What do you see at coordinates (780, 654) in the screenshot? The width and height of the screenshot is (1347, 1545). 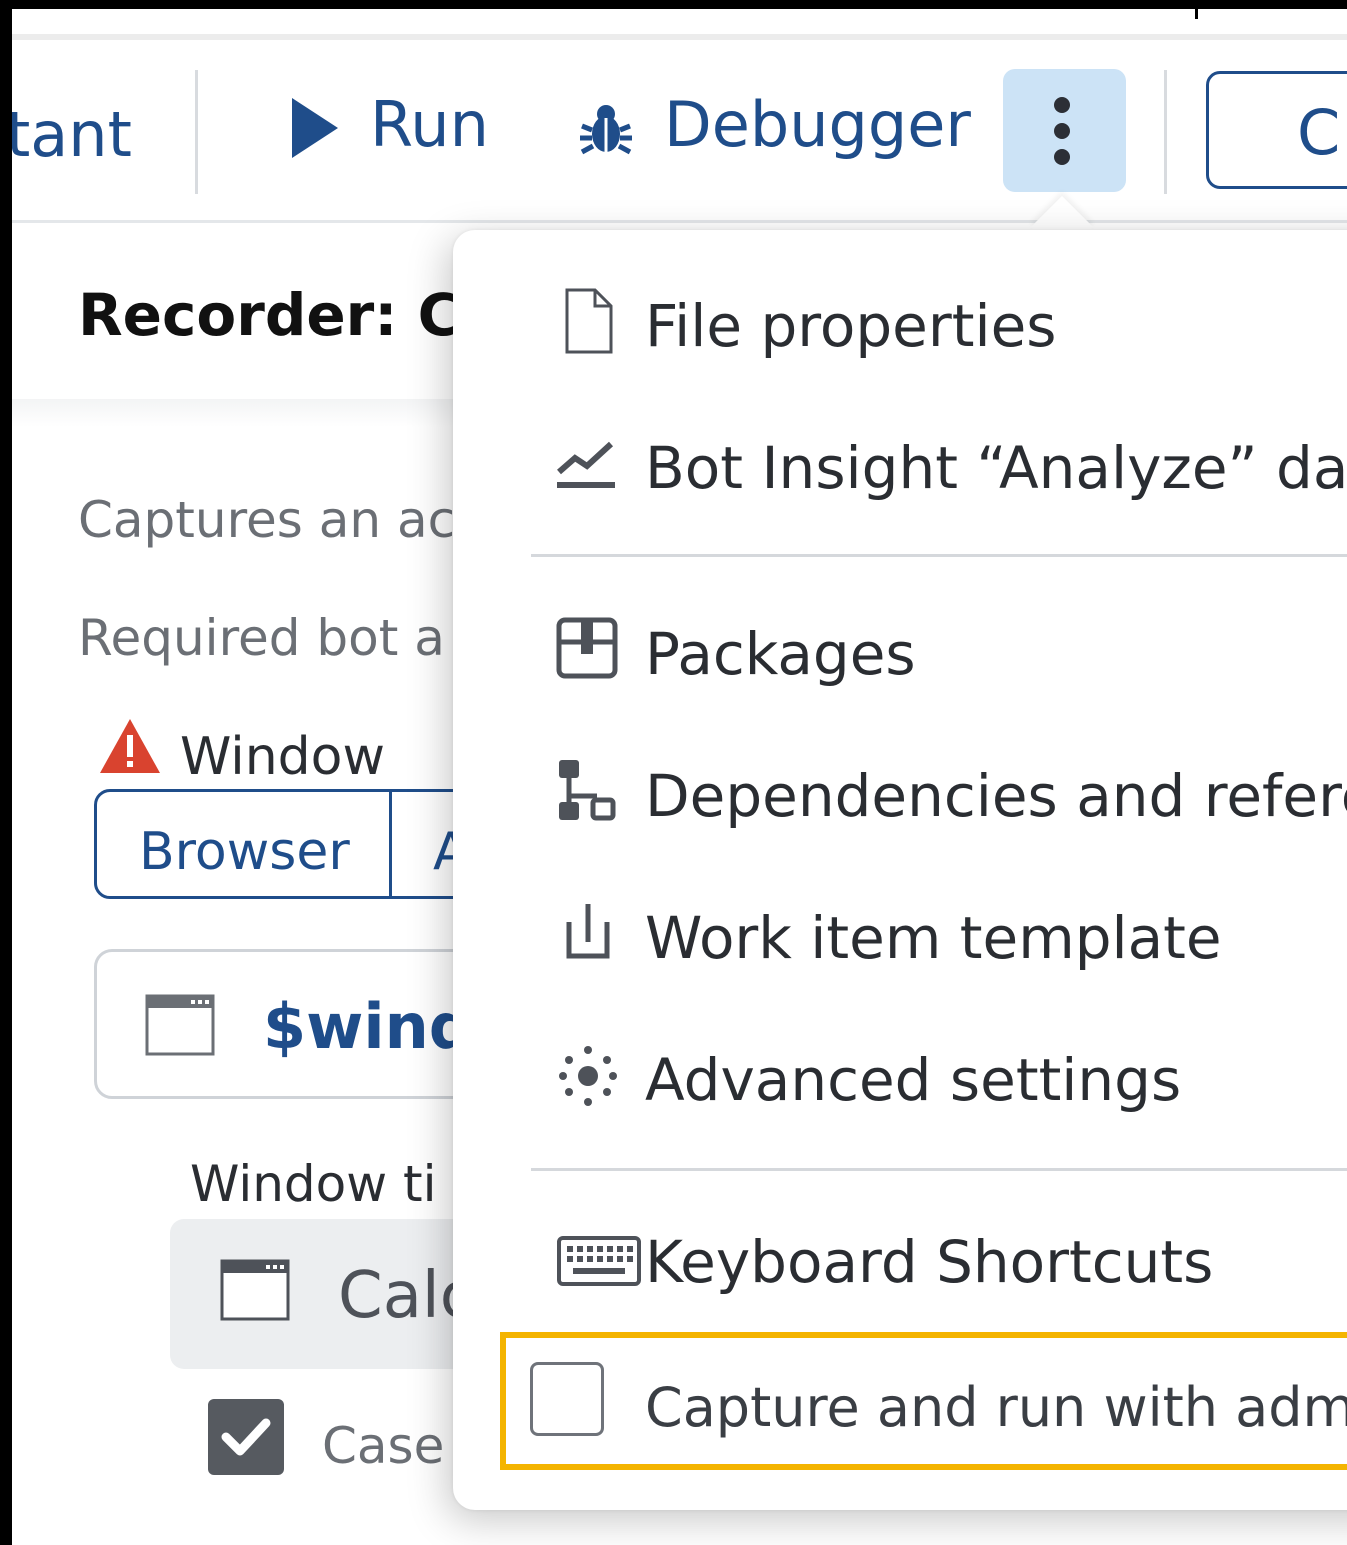 I see `menu-item-label: Packages` at bounding box center [780, 654].